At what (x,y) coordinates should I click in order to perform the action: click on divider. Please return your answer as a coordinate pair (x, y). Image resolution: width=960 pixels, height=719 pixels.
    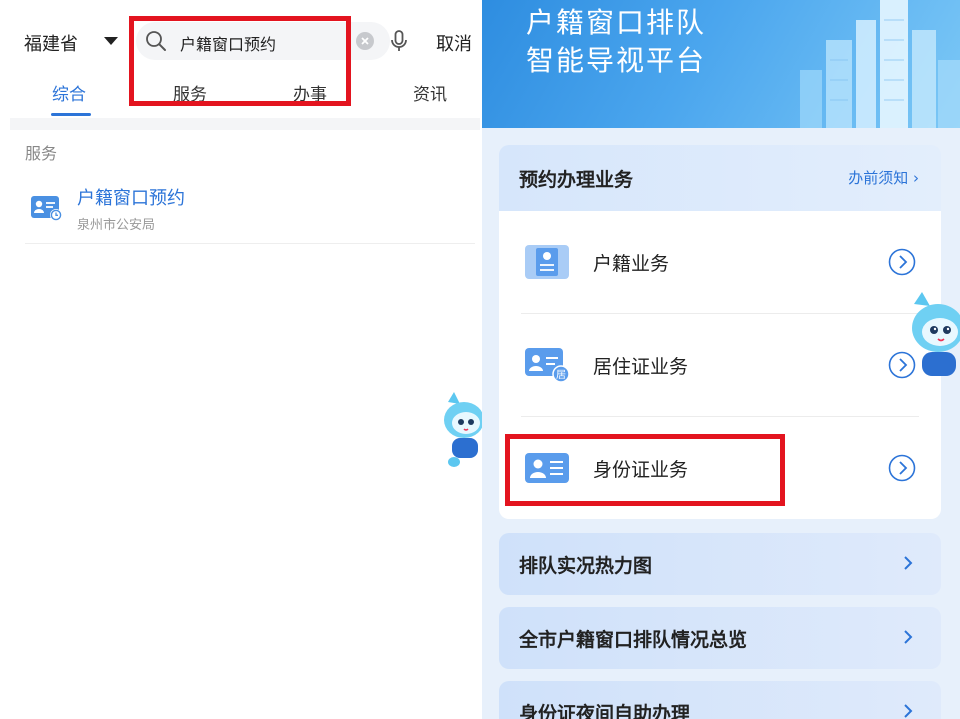
    Looking at the image, I should click on (245, 124).